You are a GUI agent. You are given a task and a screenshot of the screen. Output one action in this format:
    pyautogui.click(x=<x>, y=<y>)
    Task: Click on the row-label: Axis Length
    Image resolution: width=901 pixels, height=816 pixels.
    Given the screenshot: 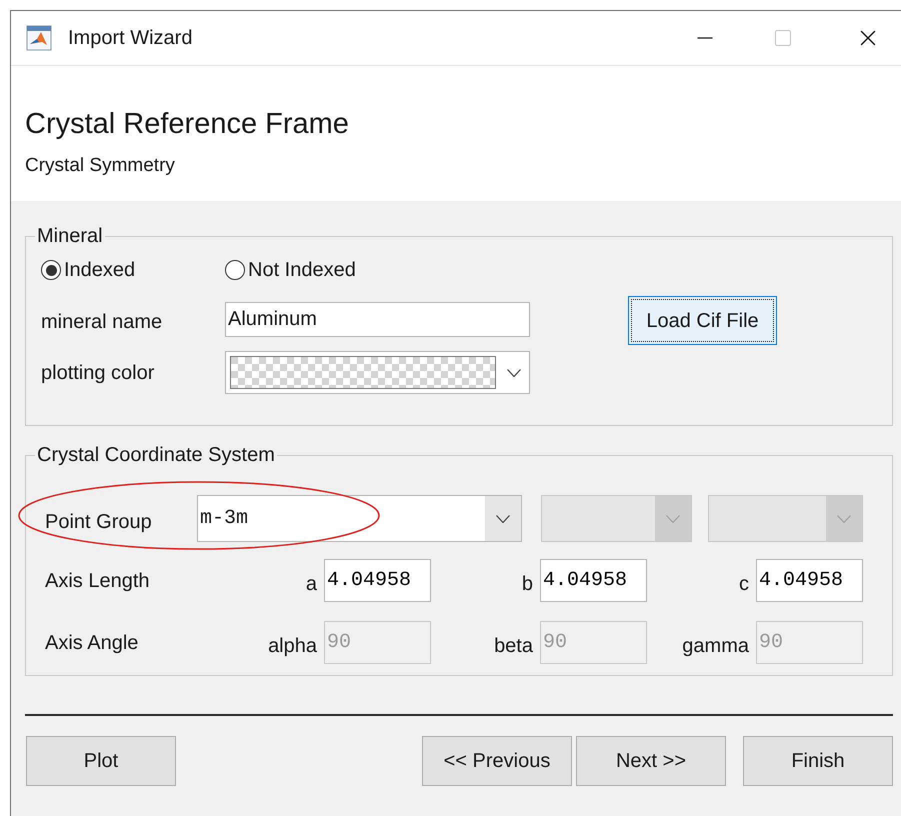 What is the action you would take?
    pyautogui.click(x=98, y=581)
    